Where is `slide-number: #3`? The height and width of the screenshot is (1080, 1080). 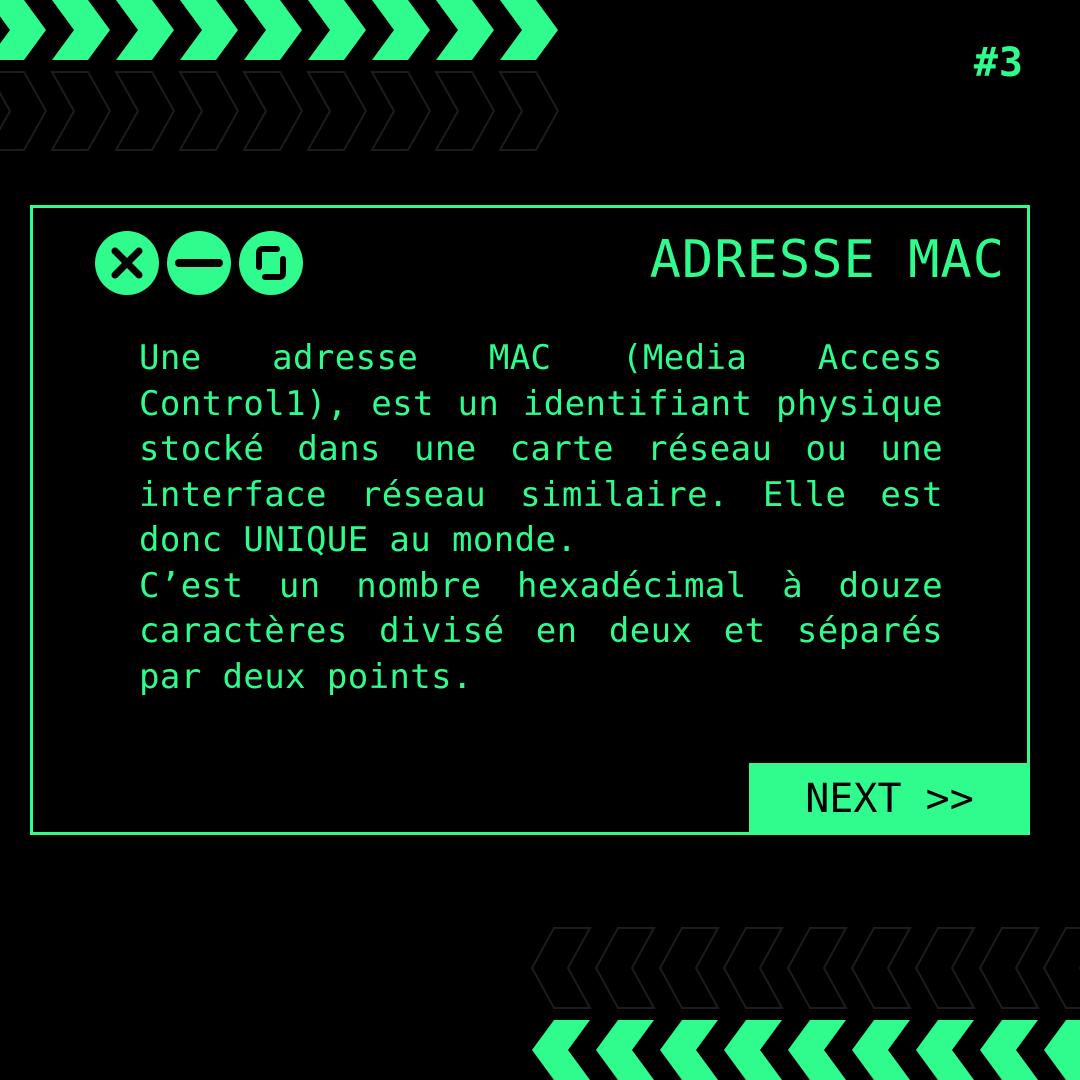
slide-number: #3 is located at coordinates (998, 63).